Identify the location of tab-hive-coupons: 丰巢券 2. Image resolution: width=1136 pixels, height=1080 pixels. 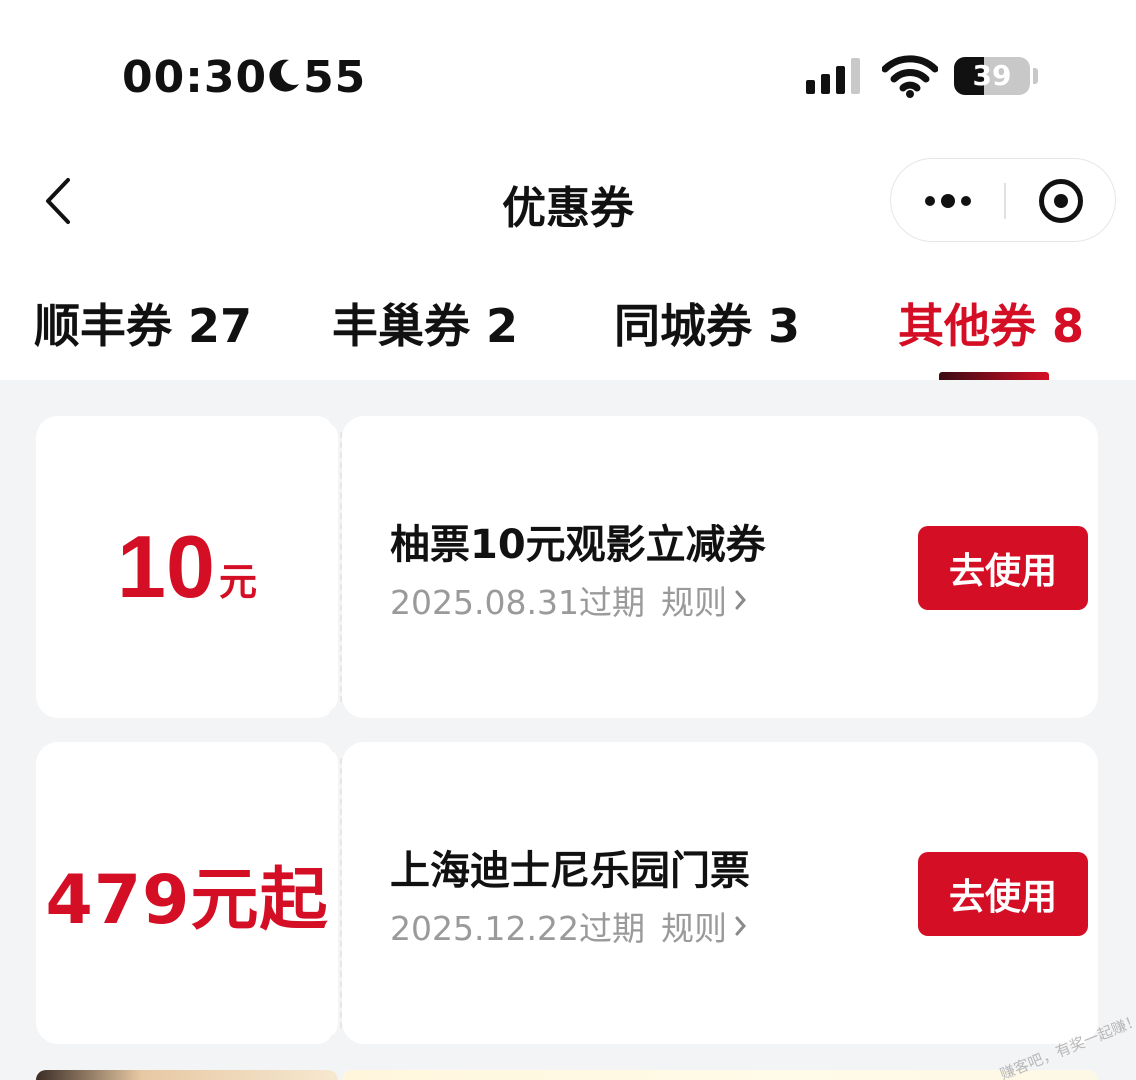
(425, 323).